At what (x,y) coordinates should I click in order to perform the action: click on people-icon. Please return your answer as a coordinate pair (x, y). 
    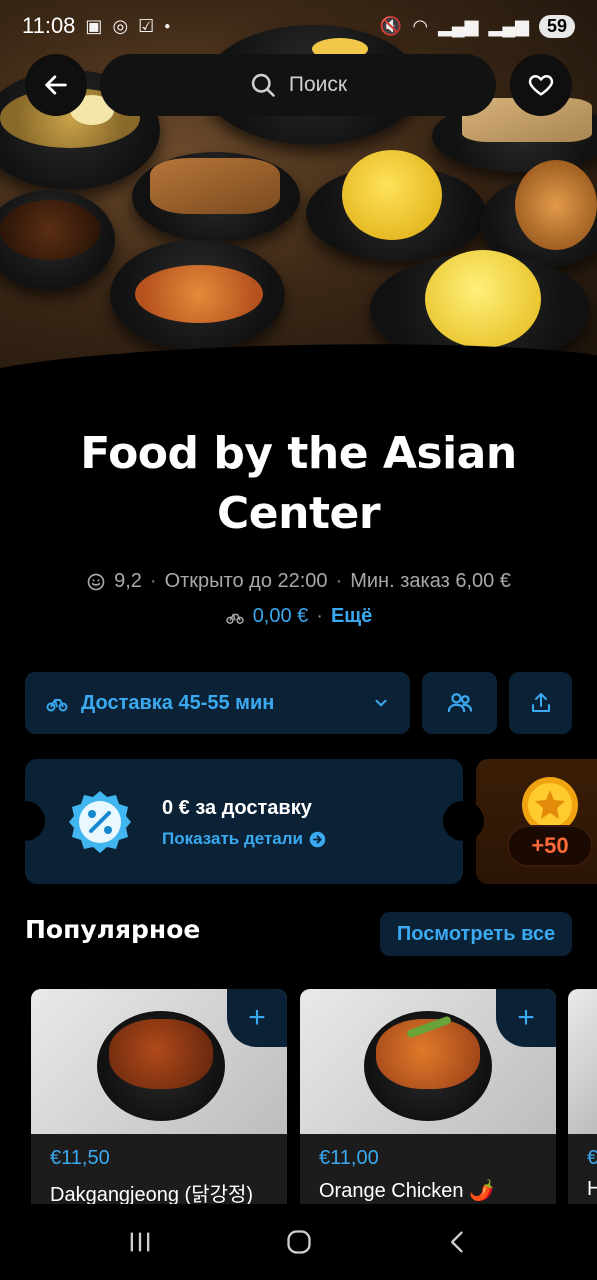
    Looking at the image, I should click on (459, 703).